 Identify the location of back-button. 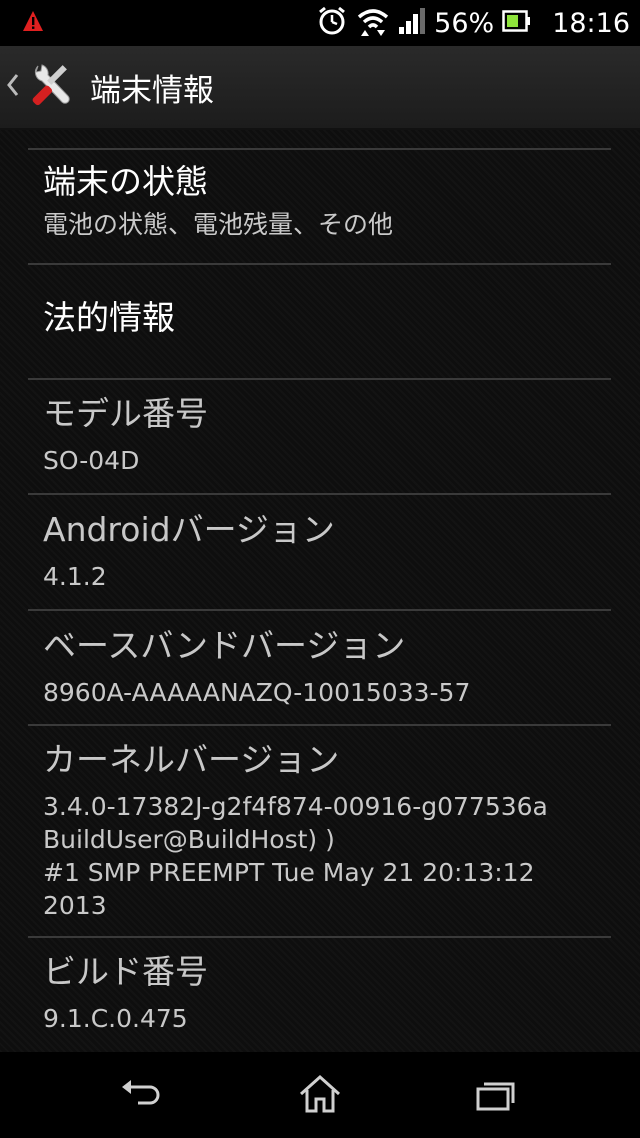
(142, 1096).